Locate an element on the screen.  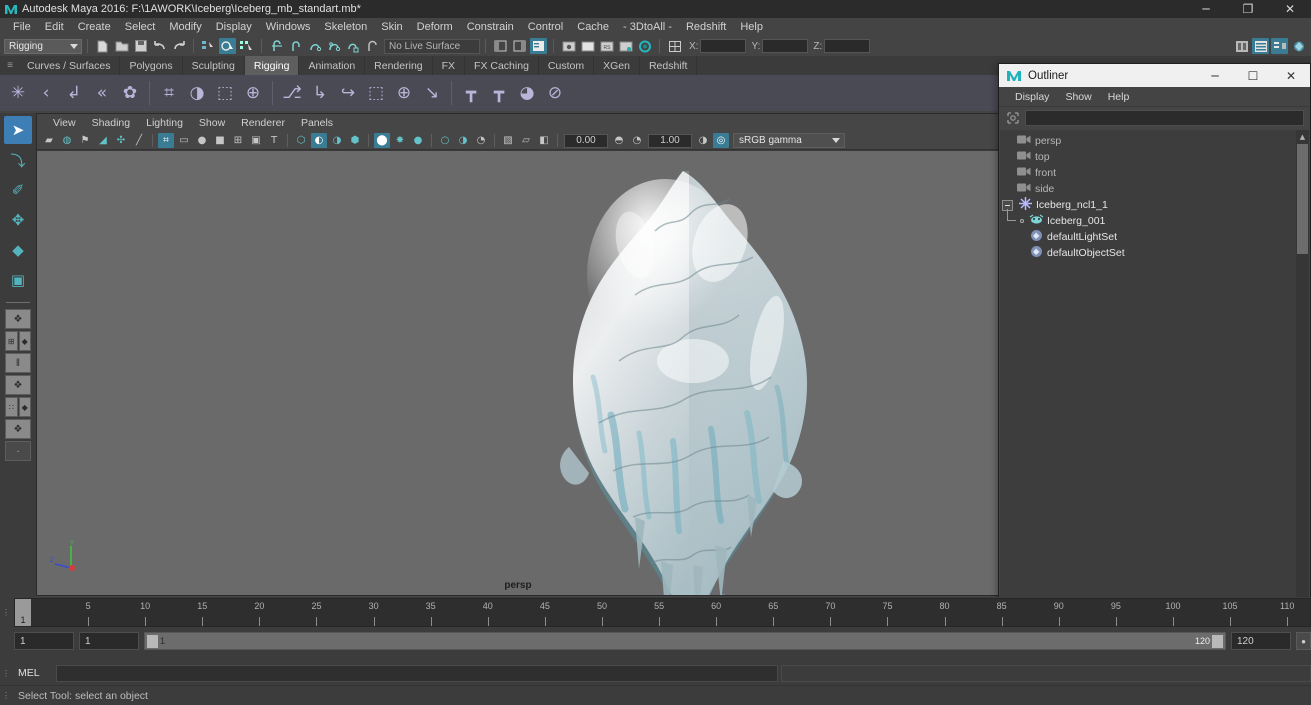
outliner-item: front is located at coordinates (1148, 173).